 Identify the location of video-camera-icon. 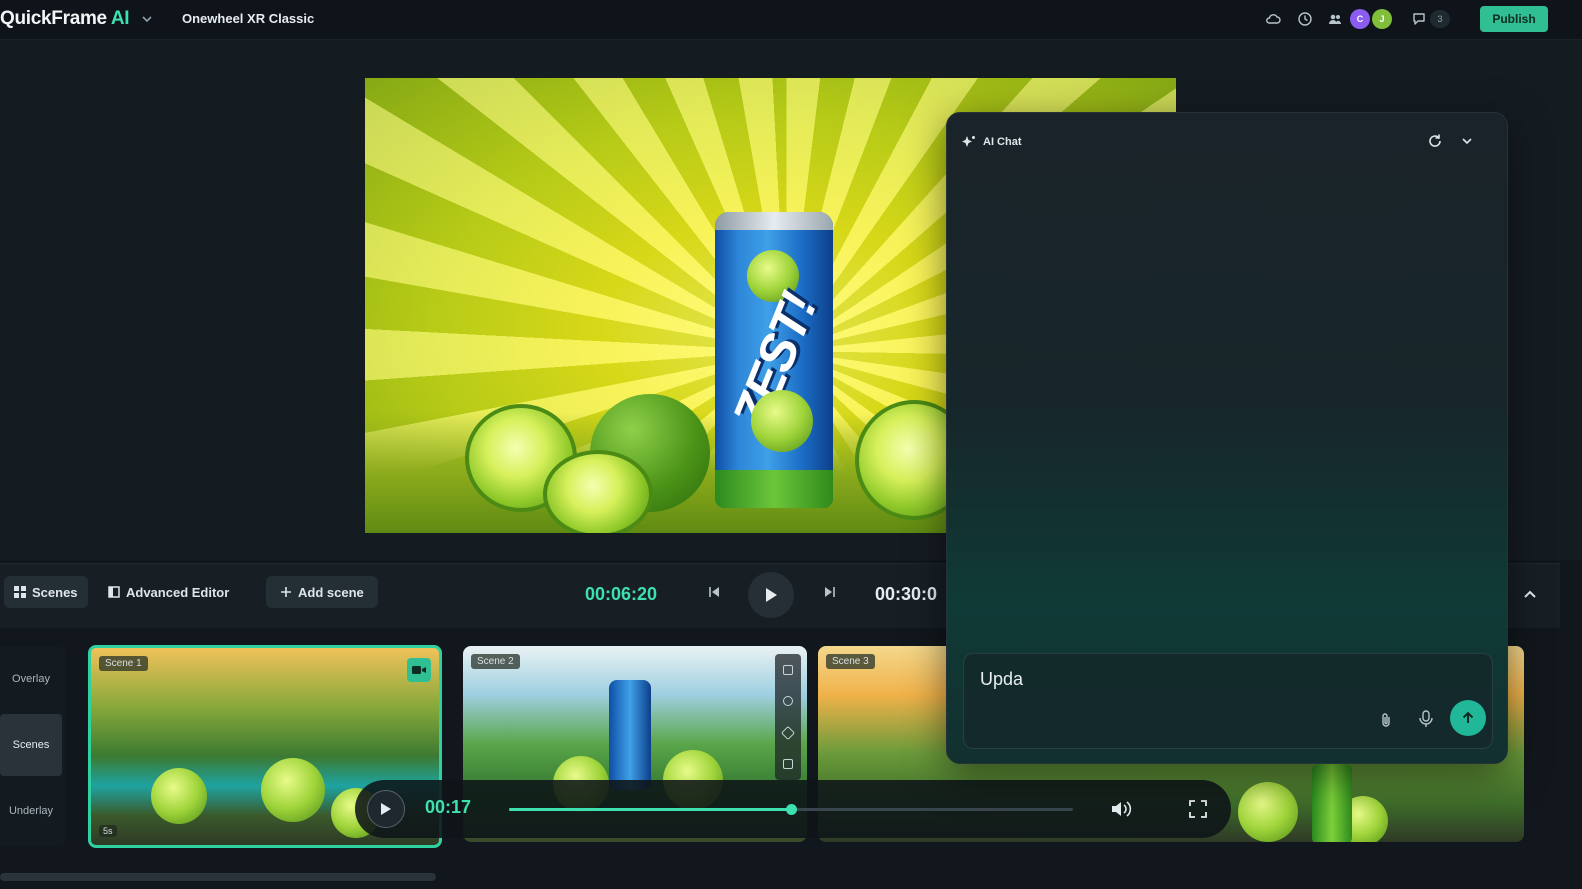
(419, 670).